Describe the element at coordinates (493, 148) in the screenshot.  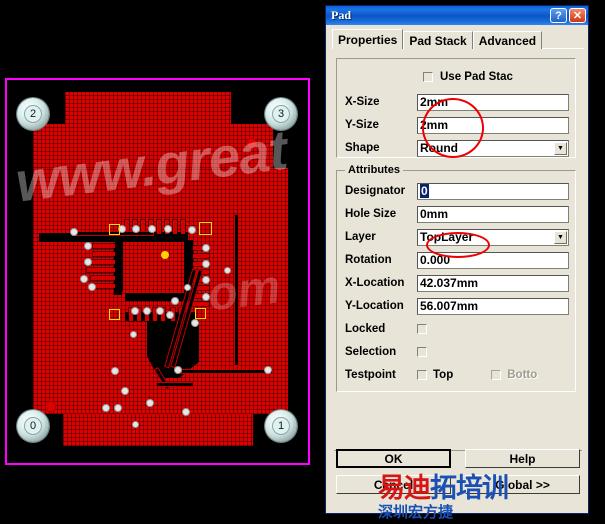
I see `shape-select: Round ▼` at that location.